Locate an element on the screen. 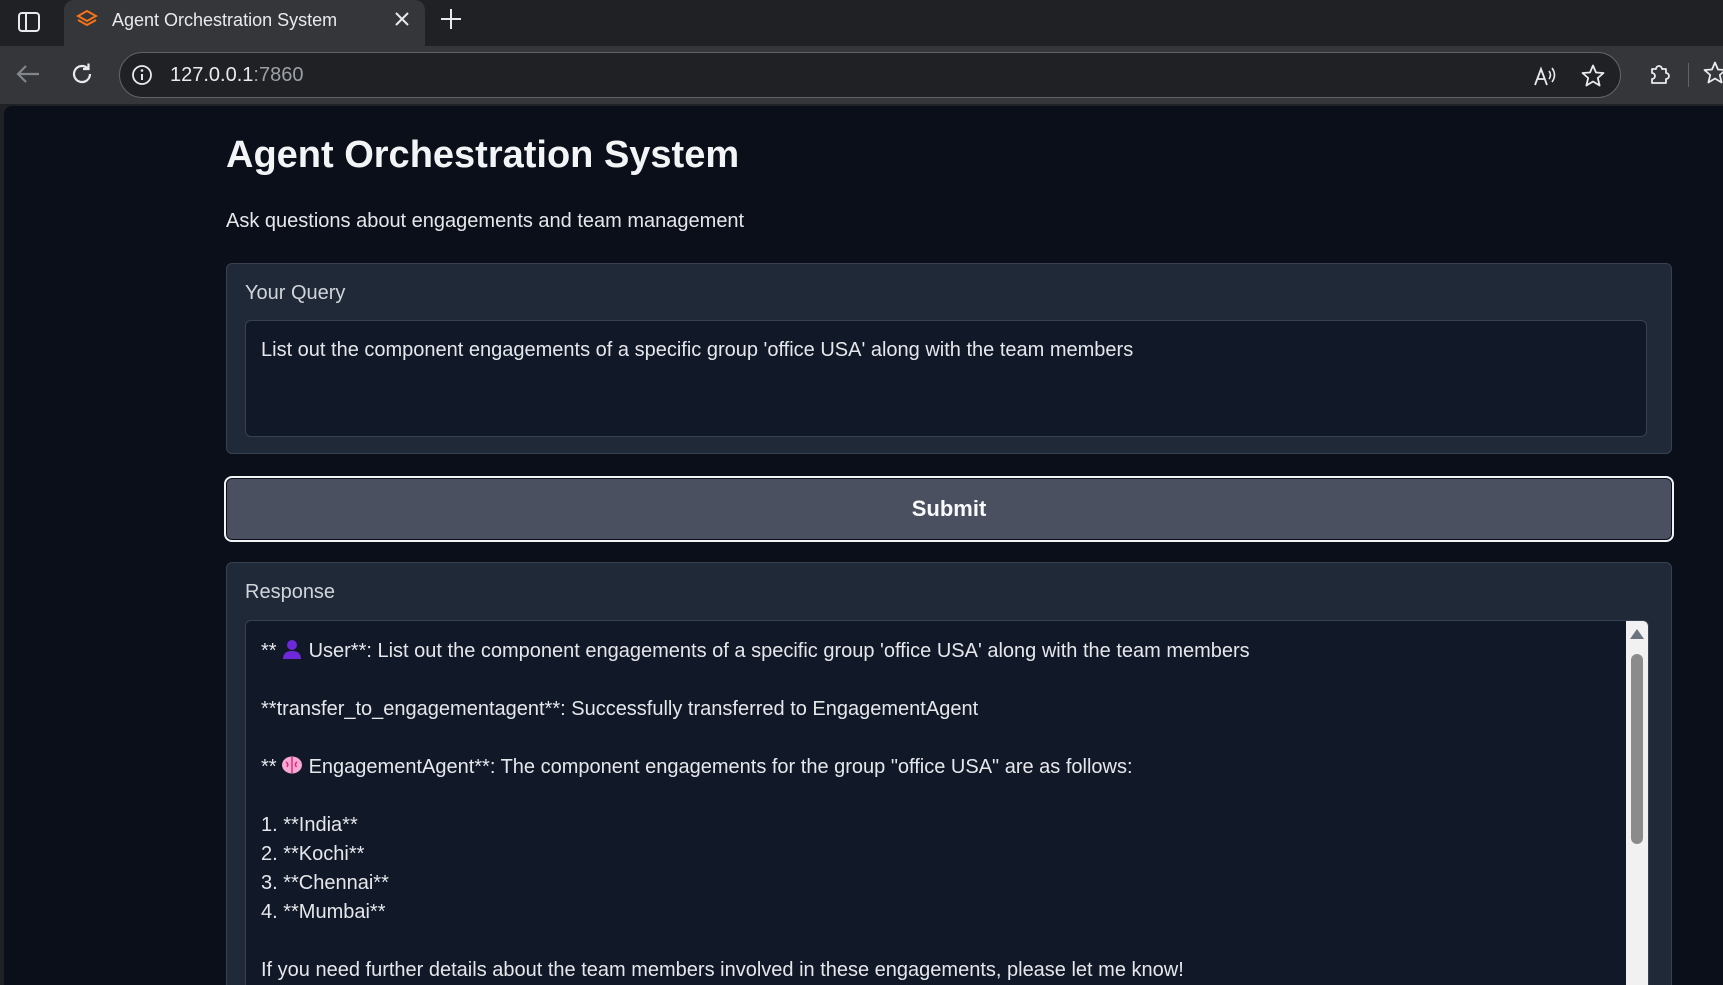  gradio-logo-icon is located at coordinates (87, 19).